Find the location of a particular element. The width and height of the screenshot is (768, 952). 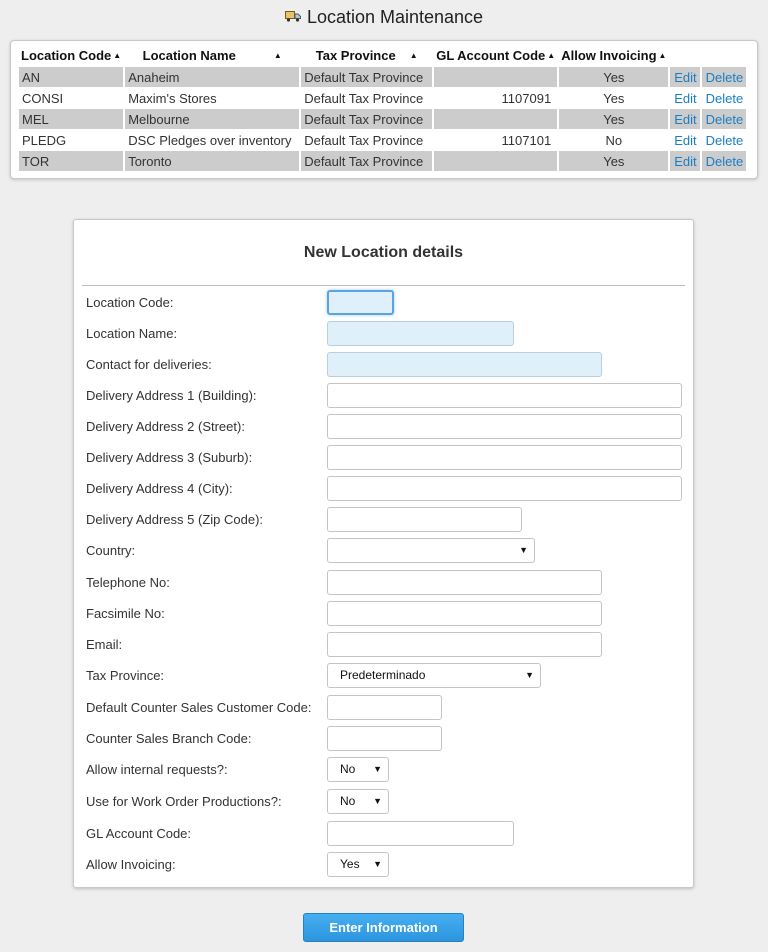

row-gl-account: GL Account Code: is located at coordinates (383, 834).